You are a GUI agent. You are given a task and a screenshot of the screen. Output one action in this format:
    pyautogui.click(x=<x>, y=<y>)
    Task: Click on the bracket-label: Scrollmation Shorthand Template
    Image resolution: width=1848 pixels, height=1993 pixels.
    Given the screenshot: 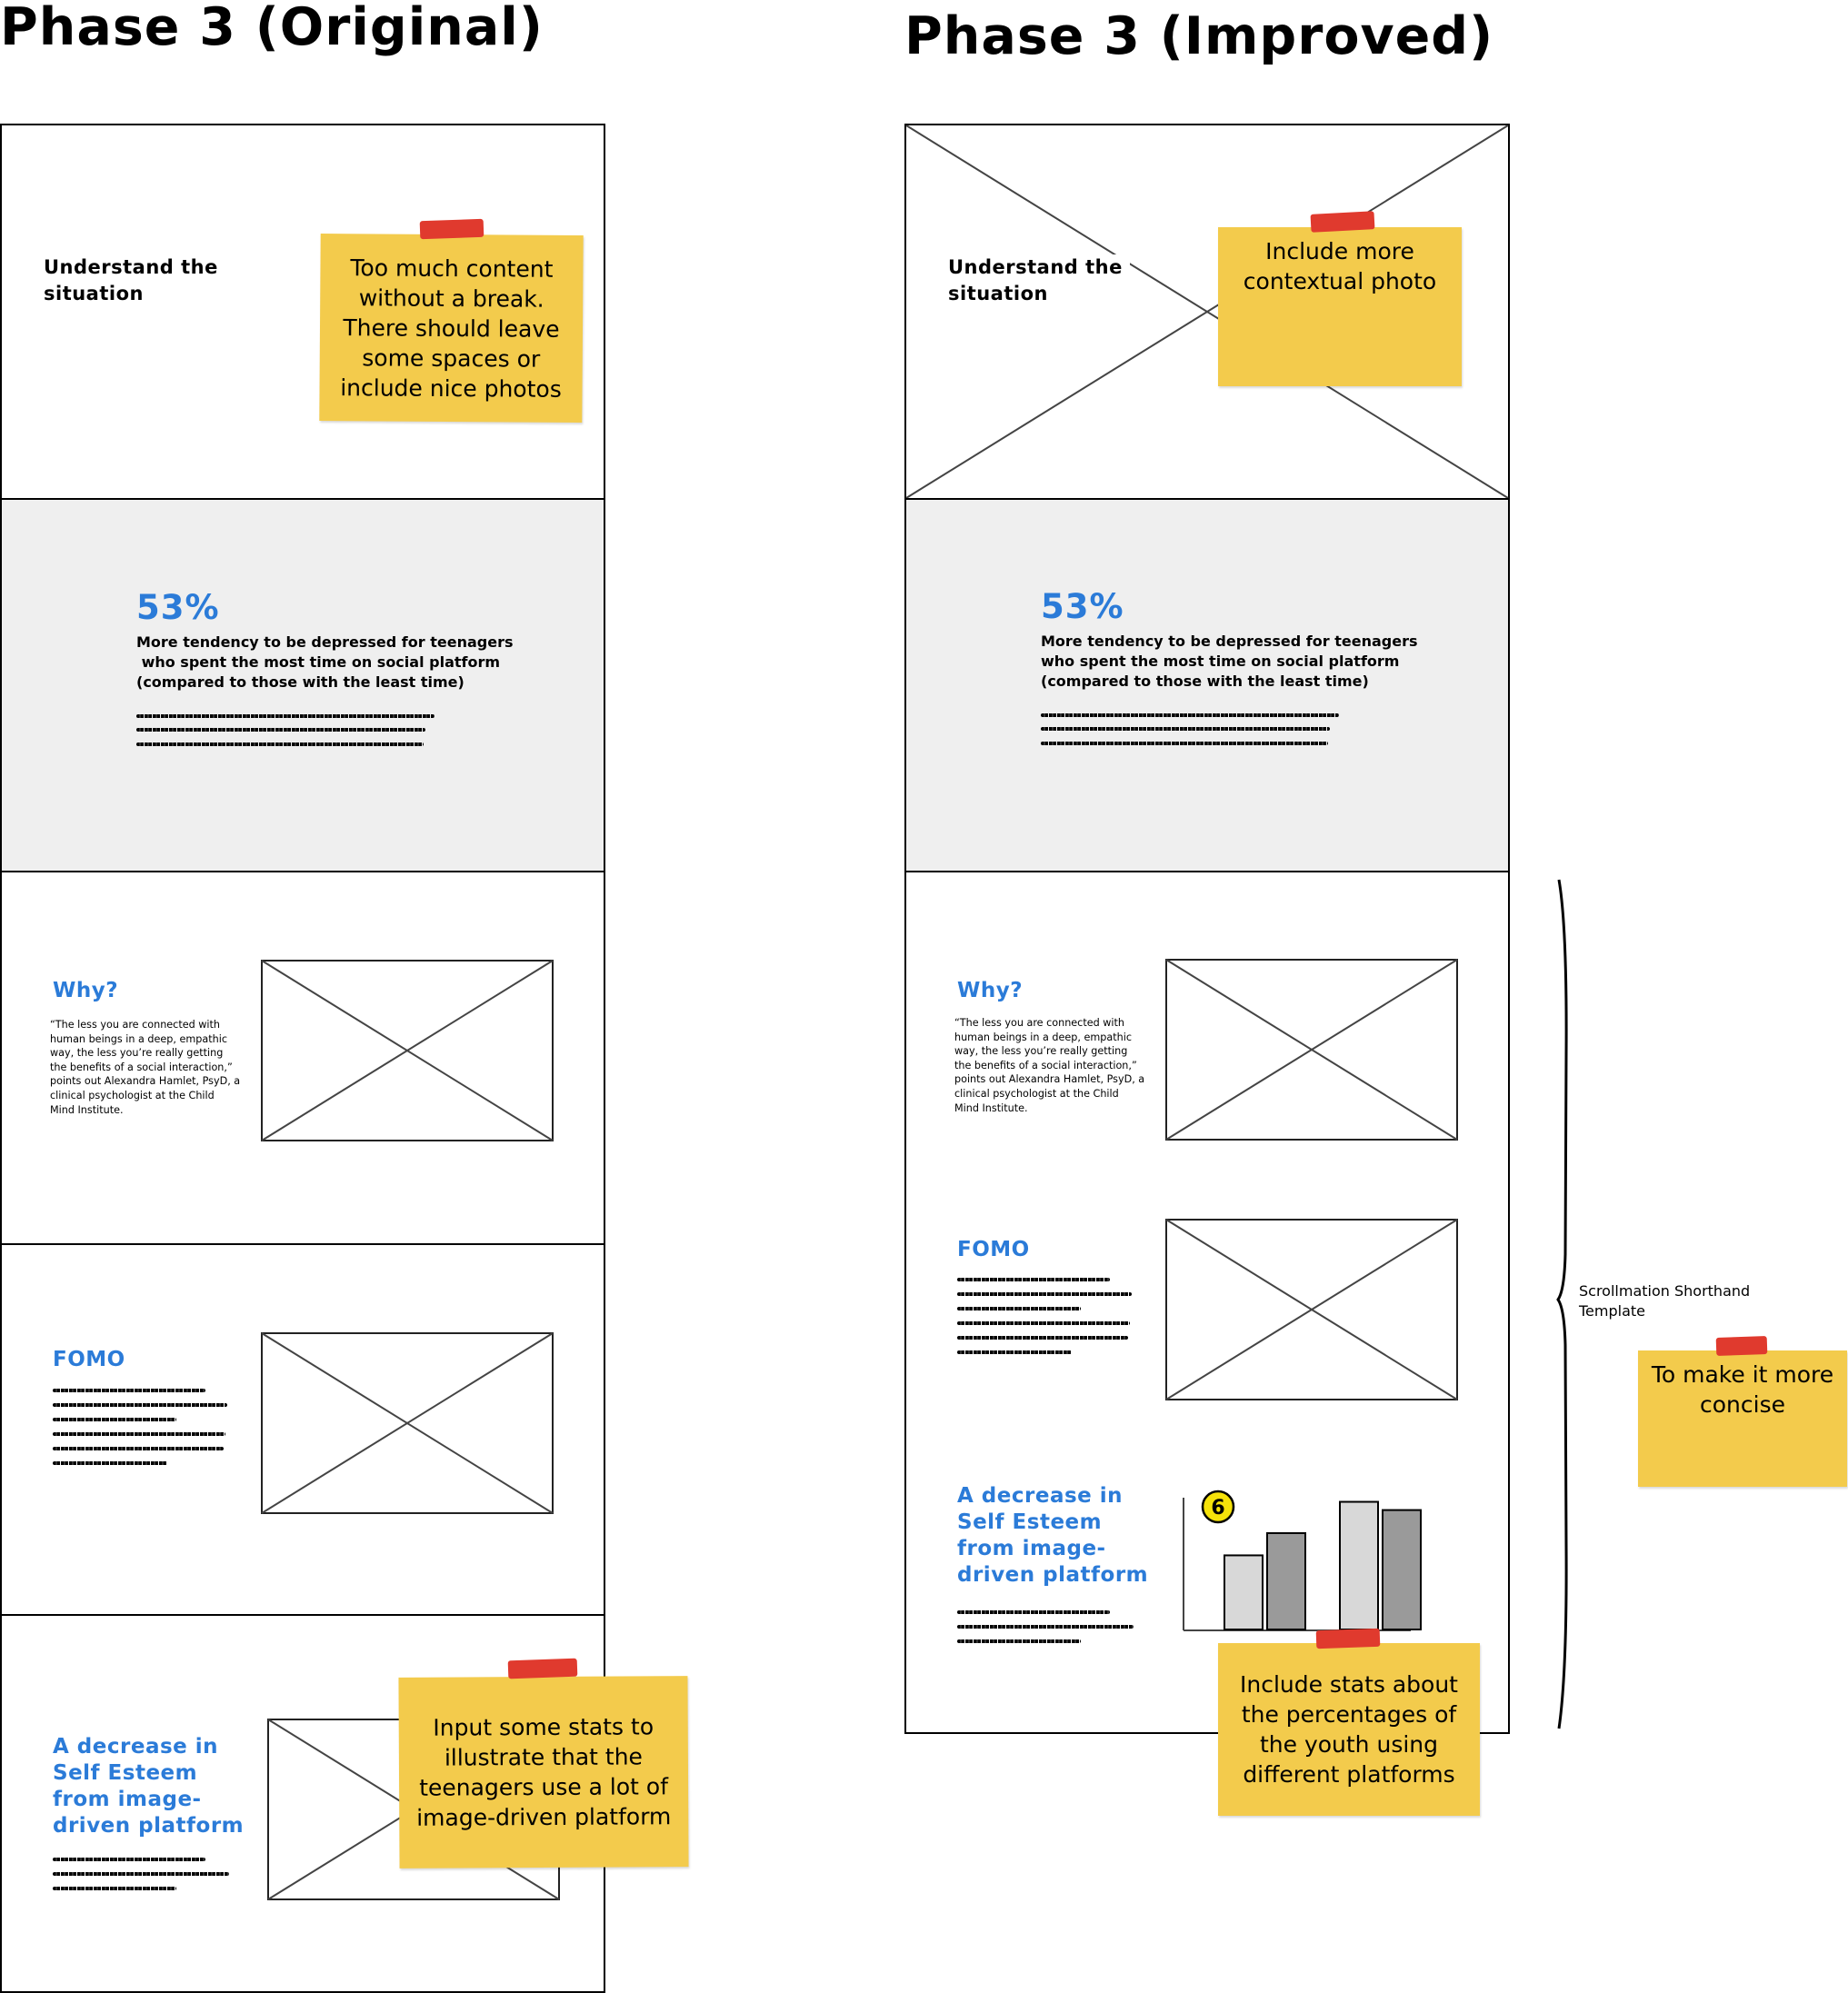 What is the action you would take?
    pyautogui.click(x=1665, y=1301)
    